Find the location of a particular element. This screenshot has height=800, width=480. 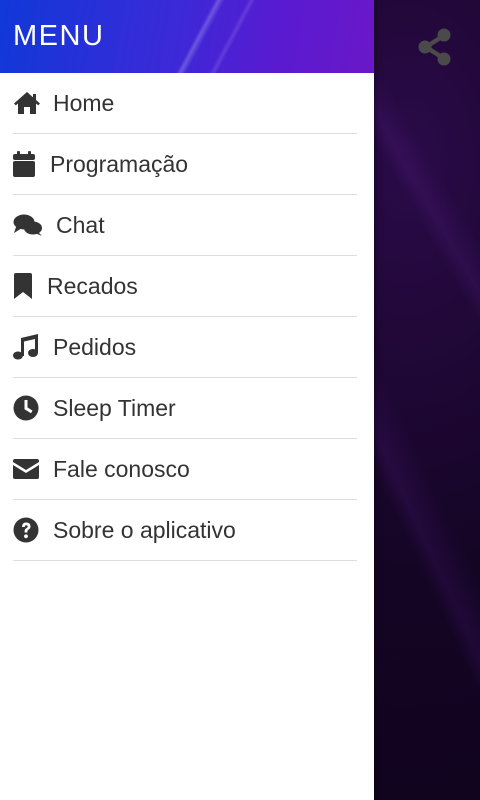

menu-item-label: Fale conosco is located at coordinates (121, 468).